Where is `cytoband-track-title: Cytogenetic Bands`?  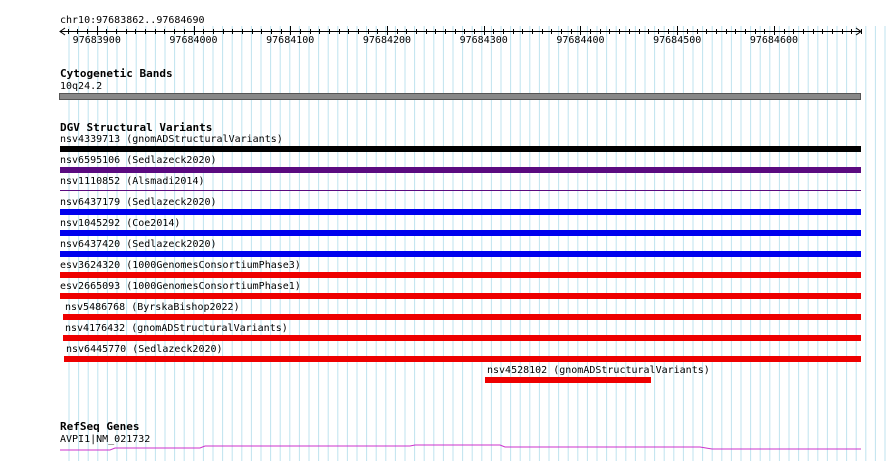
cytoband-track-title: Cytogenetic Bands is located at coordinates (116, 73).